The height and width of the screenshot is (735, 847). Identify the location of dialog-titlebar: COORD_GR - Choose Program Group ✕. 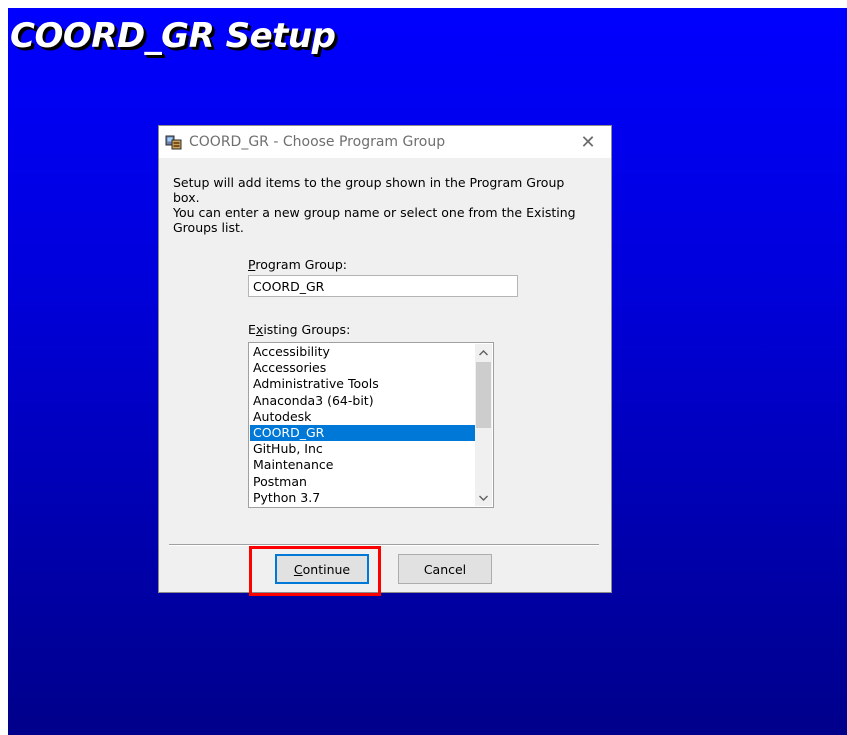
(385, 142).